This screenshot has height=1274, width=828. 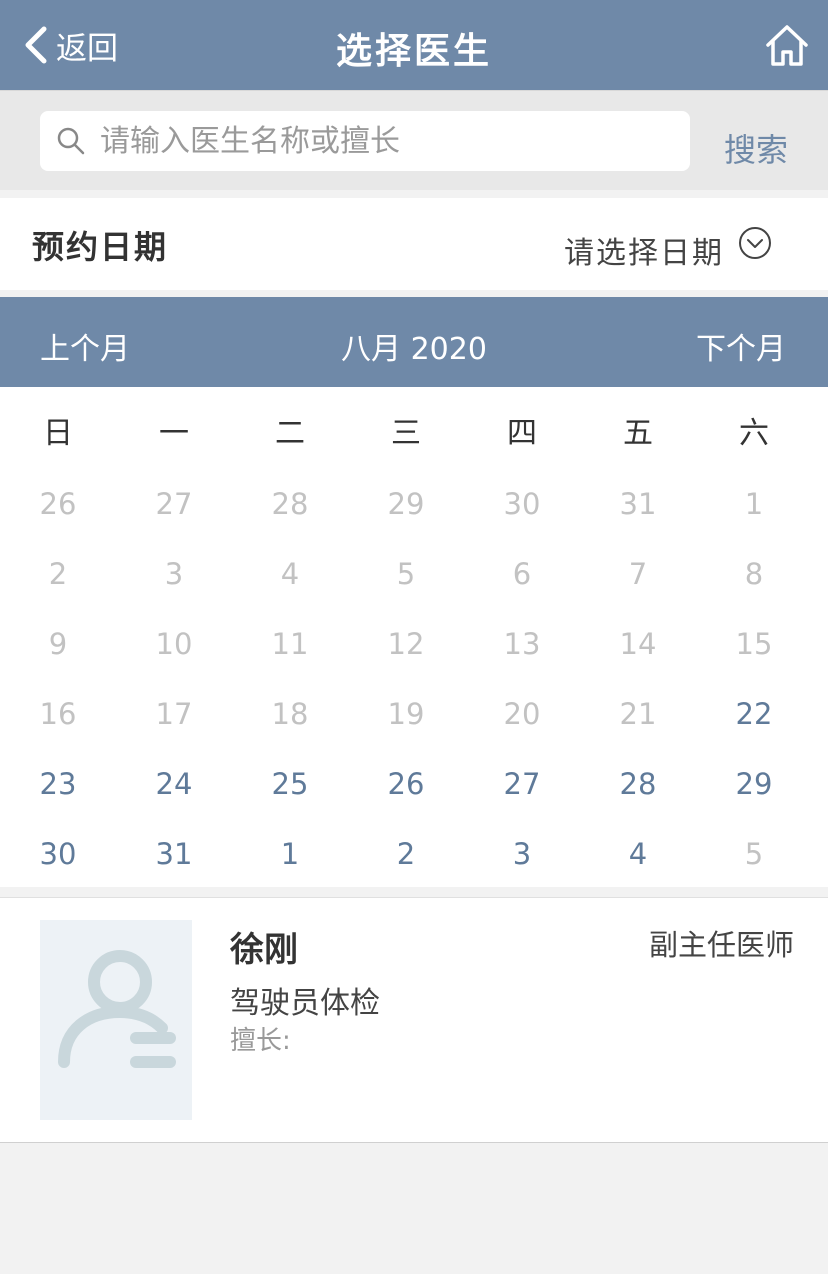 I want to click on calendar-day-unavailable: 20, so click(x=522, y=714).